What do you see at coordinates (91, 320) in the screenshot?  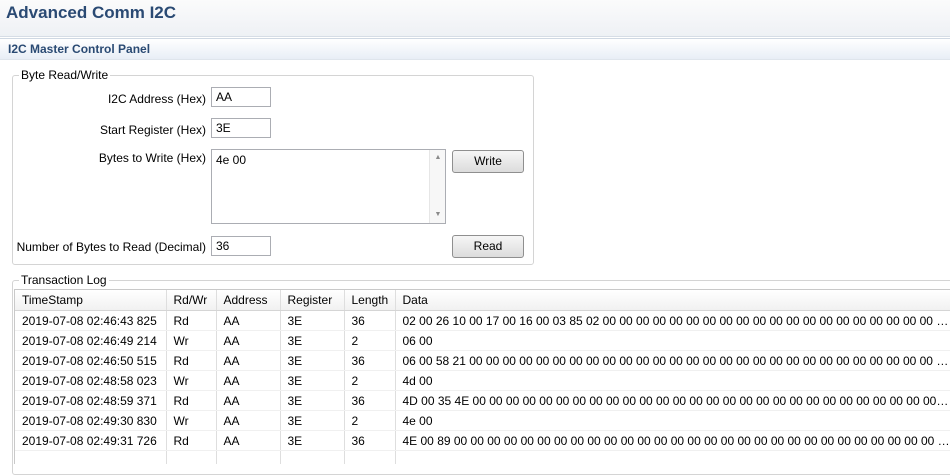 I see `timestamp-cell: 2019-07-08 02:46:43 825` at bounding box center [91, 320].